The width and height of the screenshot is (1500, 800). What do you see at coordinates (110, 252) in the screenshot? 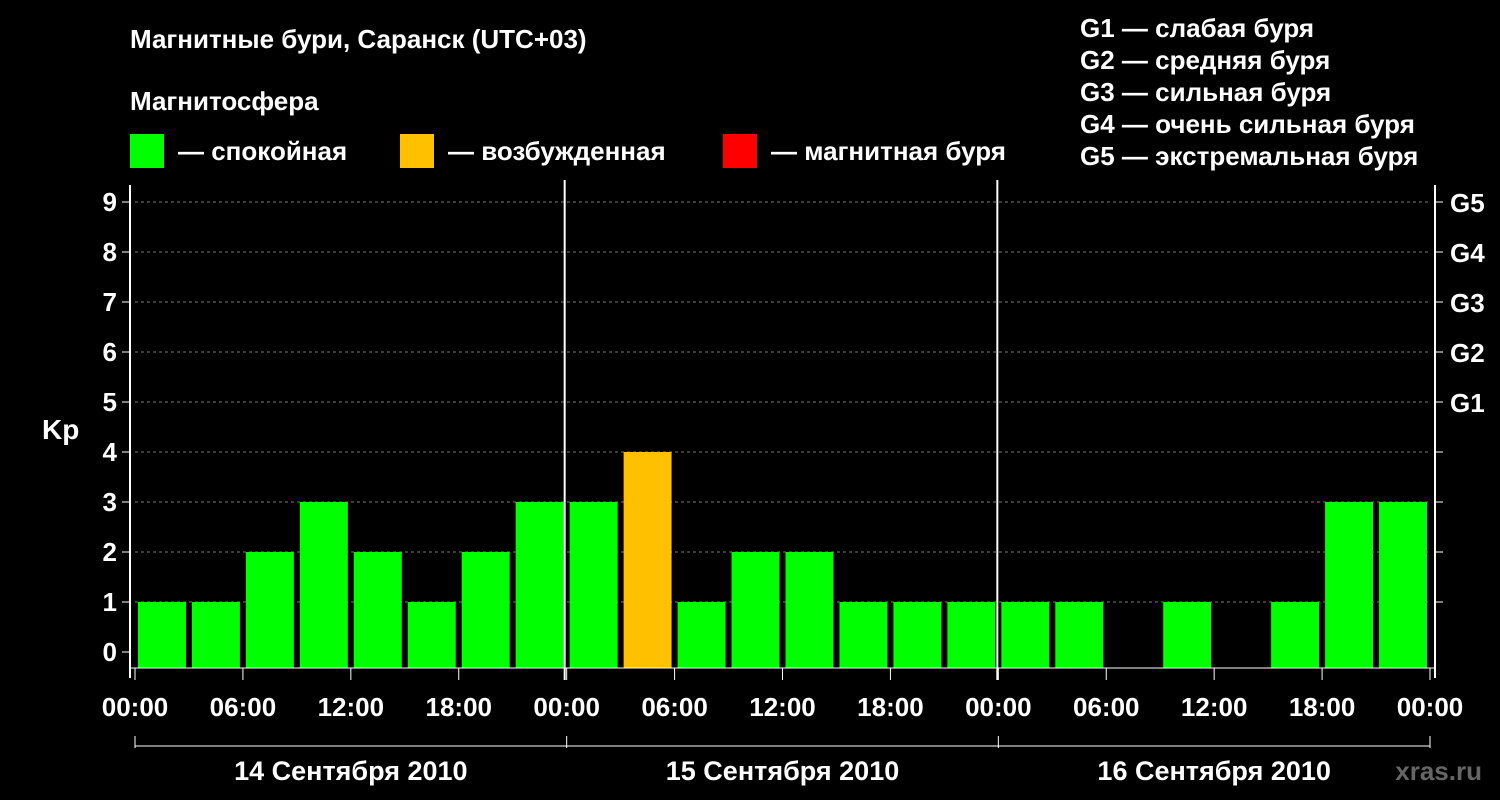
I see `y-tick-label: 8` at bounding box center [110, 252].